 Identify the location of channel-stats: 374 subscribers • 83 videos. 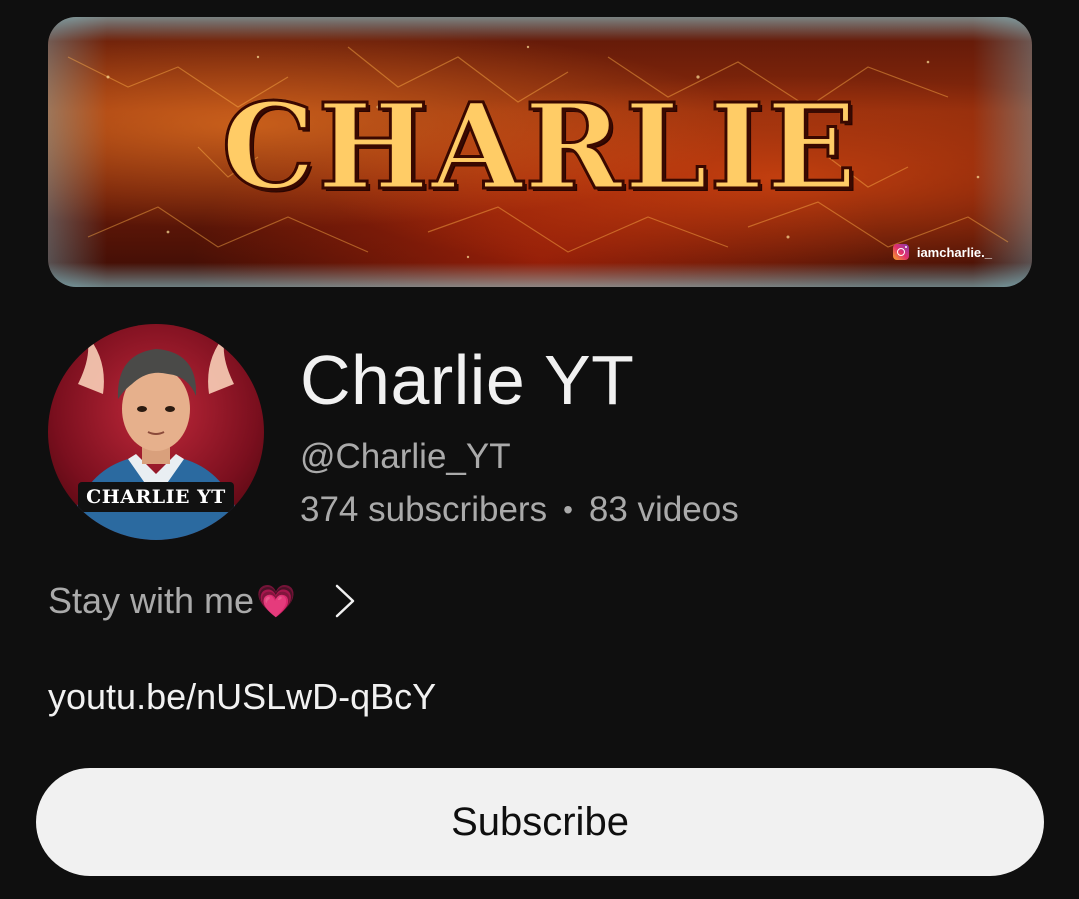
(519, 510).